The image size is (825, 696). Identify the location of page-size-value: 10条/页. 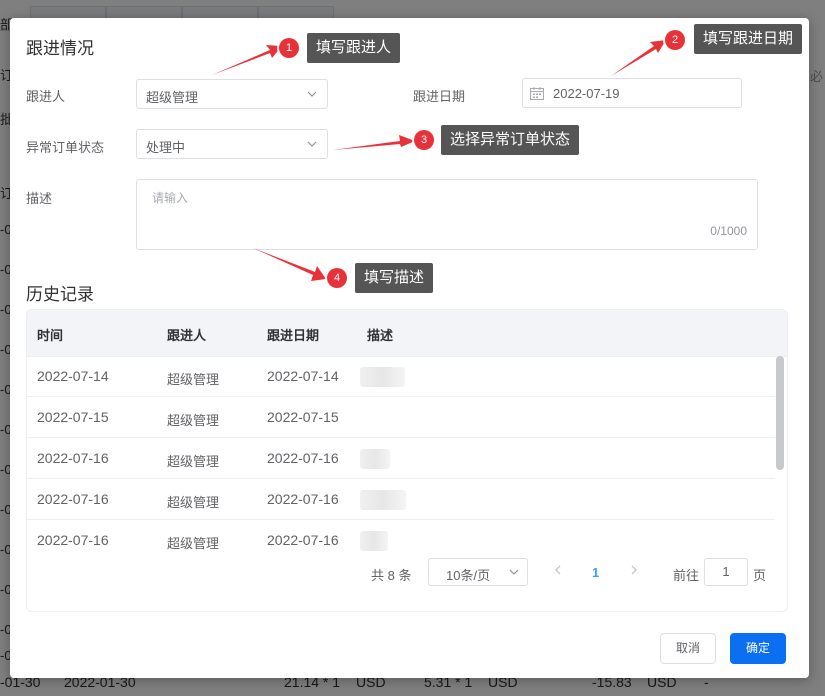
(468, 575).